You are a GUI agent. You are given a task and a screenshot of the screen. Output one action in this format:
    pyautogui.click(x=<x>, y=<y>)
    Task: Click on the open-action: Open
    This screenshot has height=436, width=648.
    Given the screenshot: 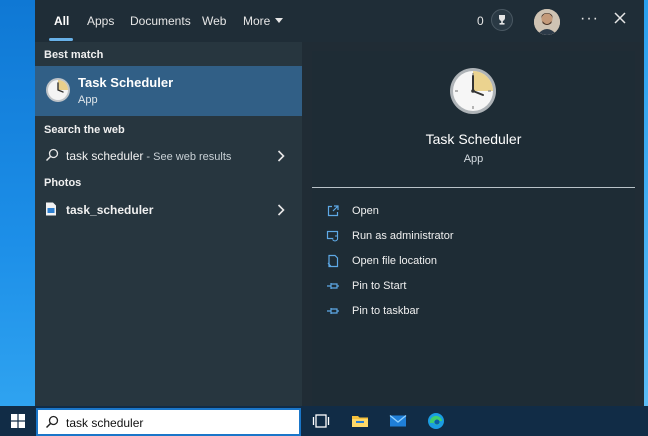 What is the action you would take?
    pyautogui.click(x=476, y=212)
    